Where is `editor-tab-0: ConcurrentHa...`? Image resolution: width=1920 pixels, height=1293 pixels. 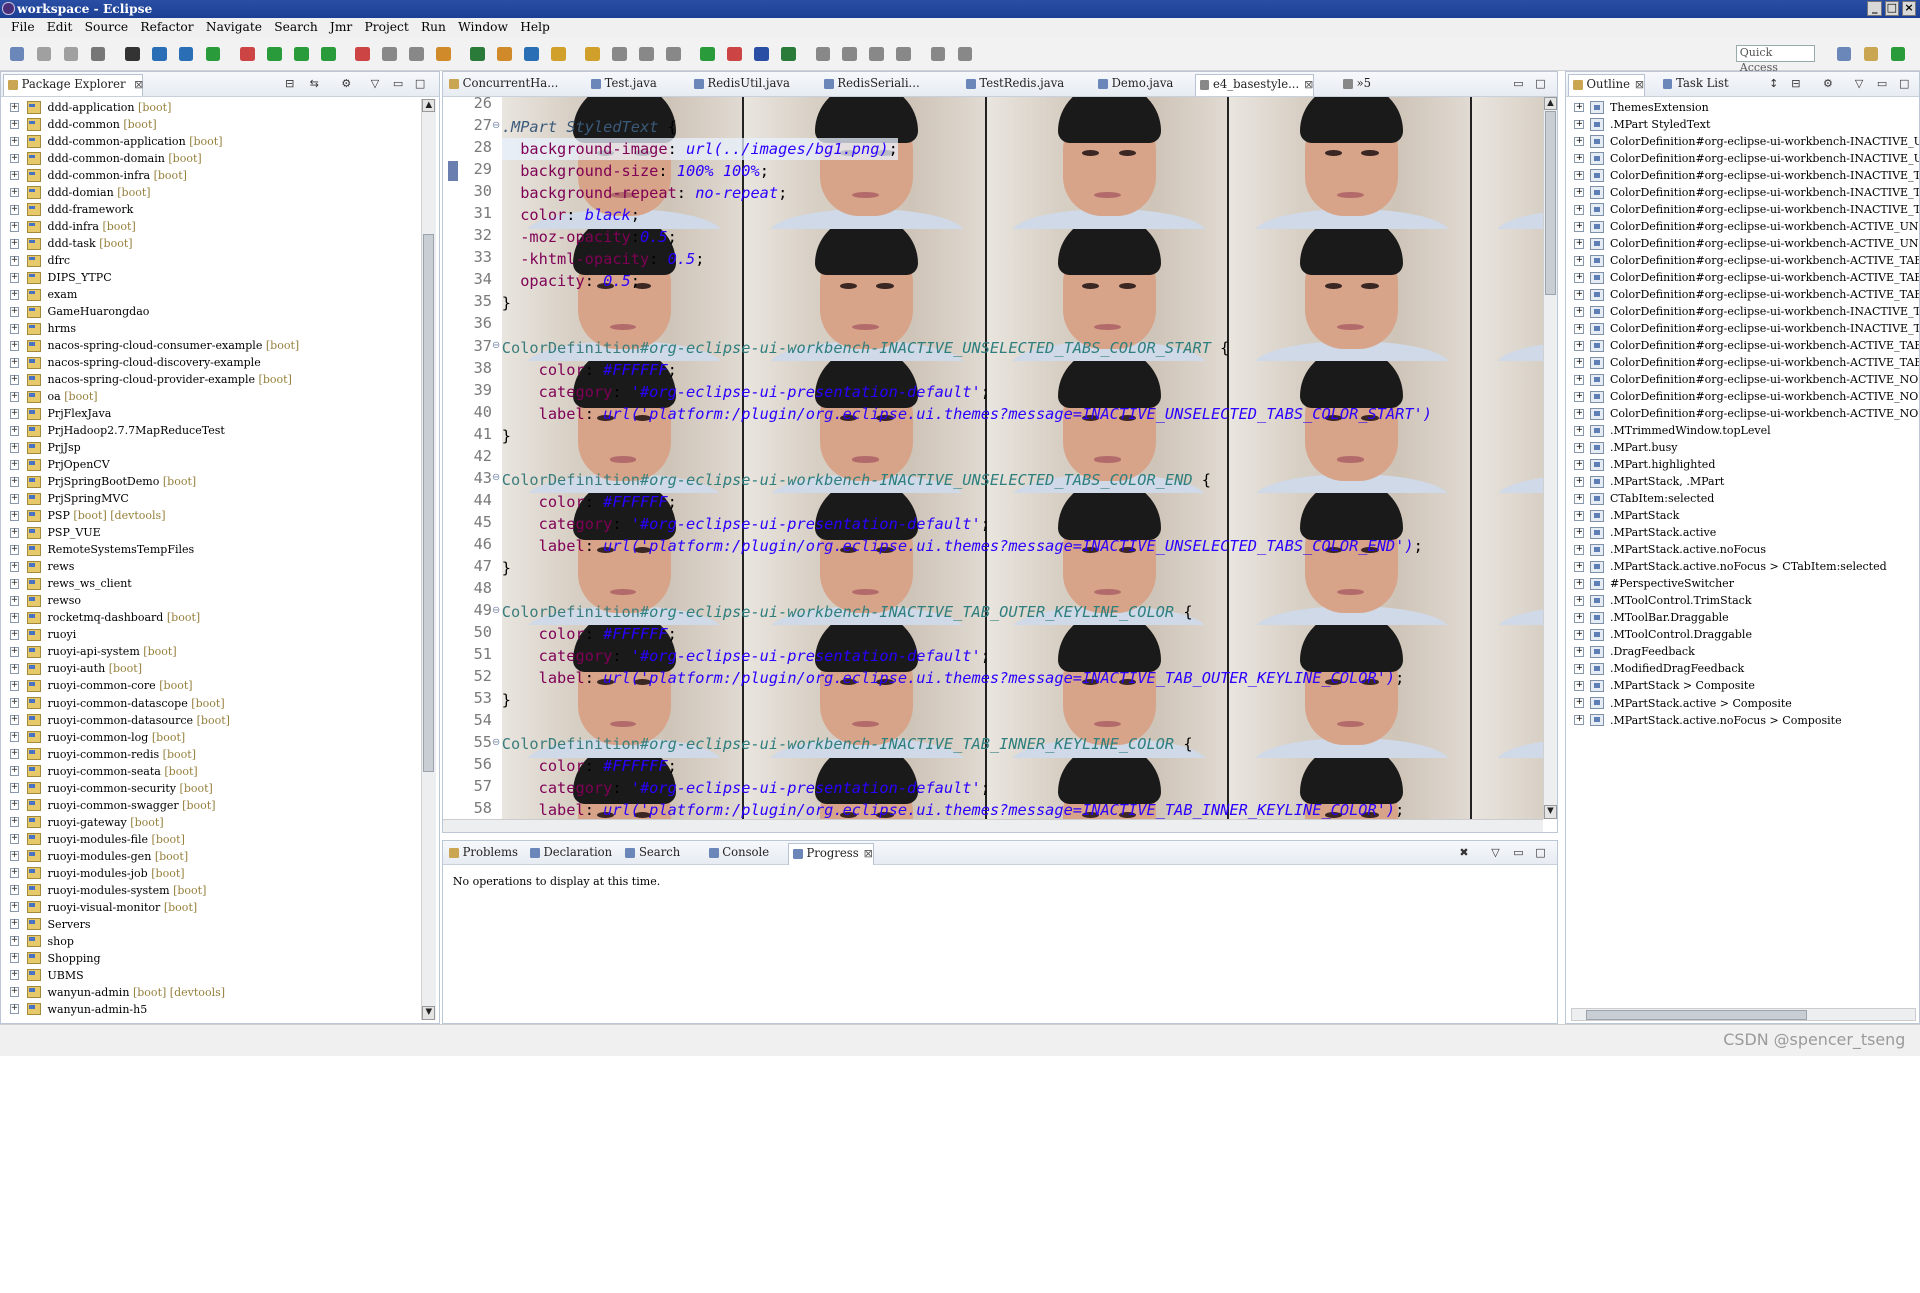
editor-tab-0: ConcurrentHa... is located at coordinates (501, 85).